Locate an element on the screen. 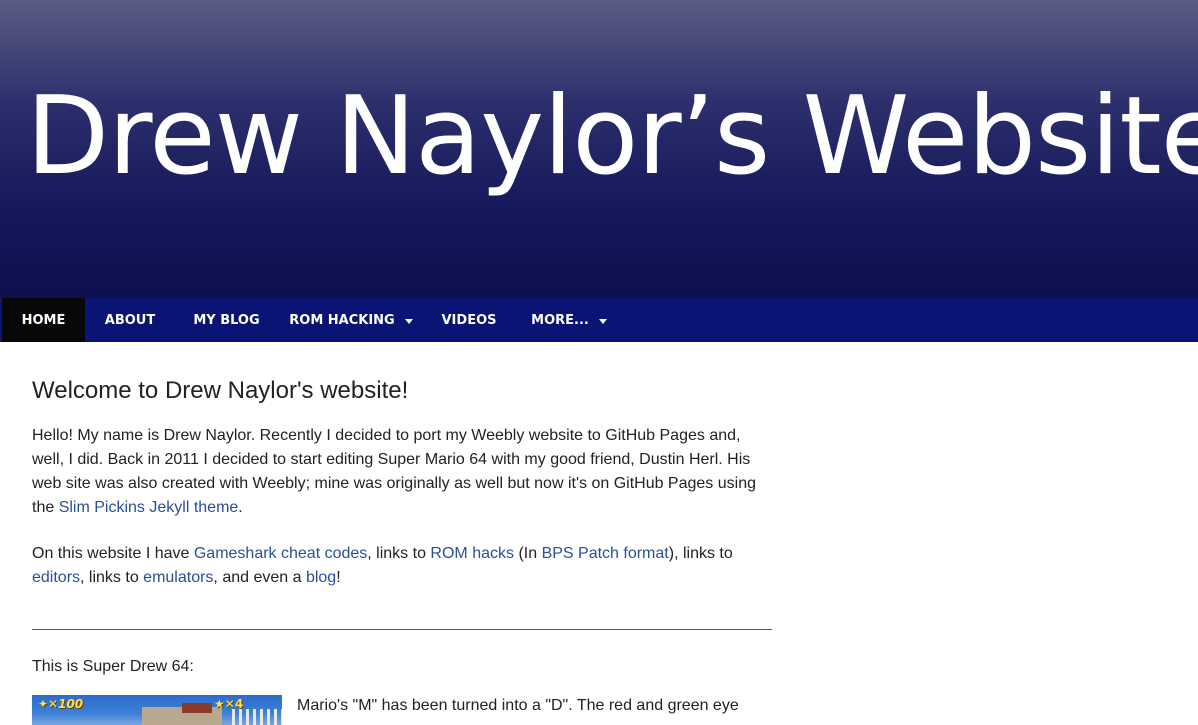 This screenshot has height=725, width=1198. coin-counter-hud: ✦✕100 is located at coordinates (61, 704).